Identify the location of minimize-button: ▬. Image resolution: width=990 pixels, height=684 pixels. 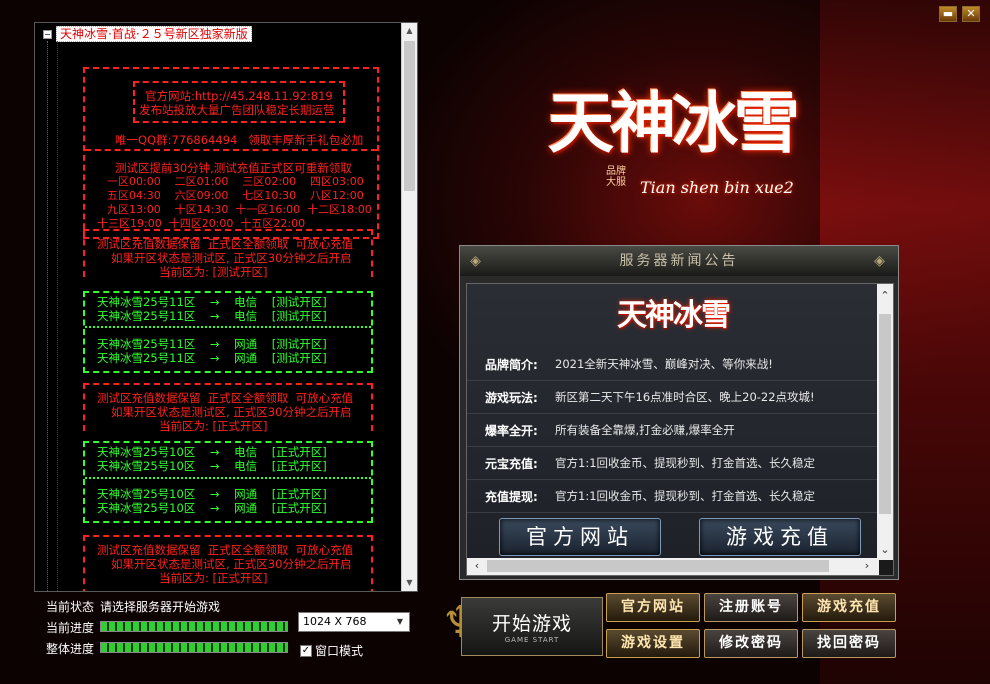
(948, 14).